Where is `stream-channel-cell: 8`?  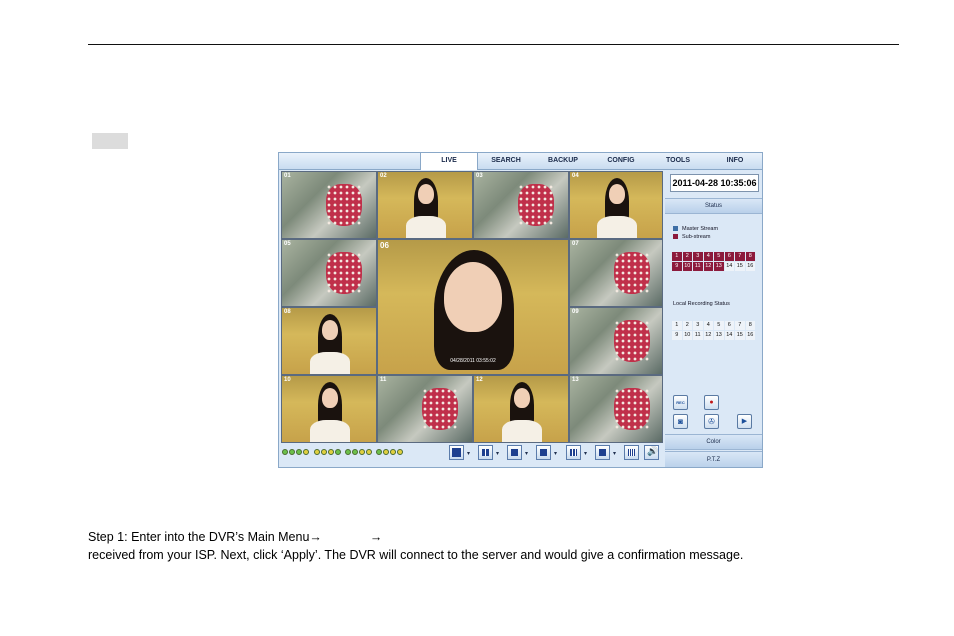 stream-channel-cell: 8 is located at coordinates (750, 256).